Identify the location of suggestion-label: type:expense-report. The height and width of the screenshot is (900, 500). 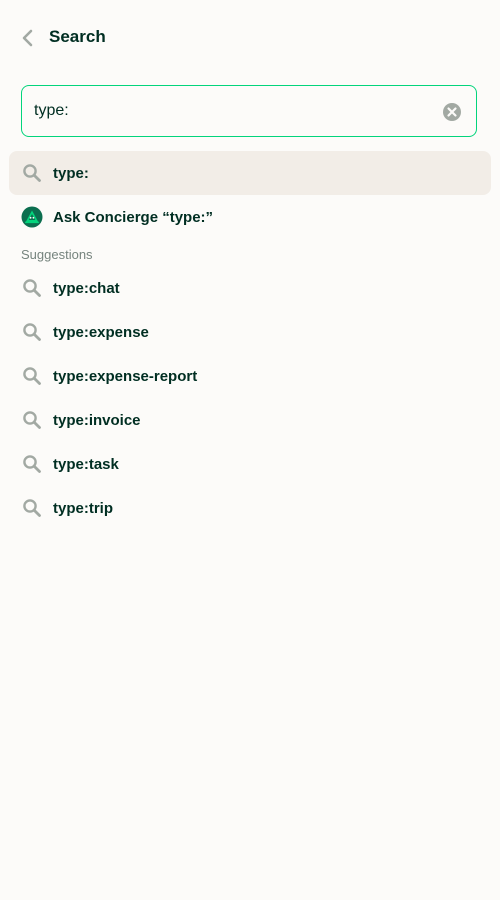
(125, 376).